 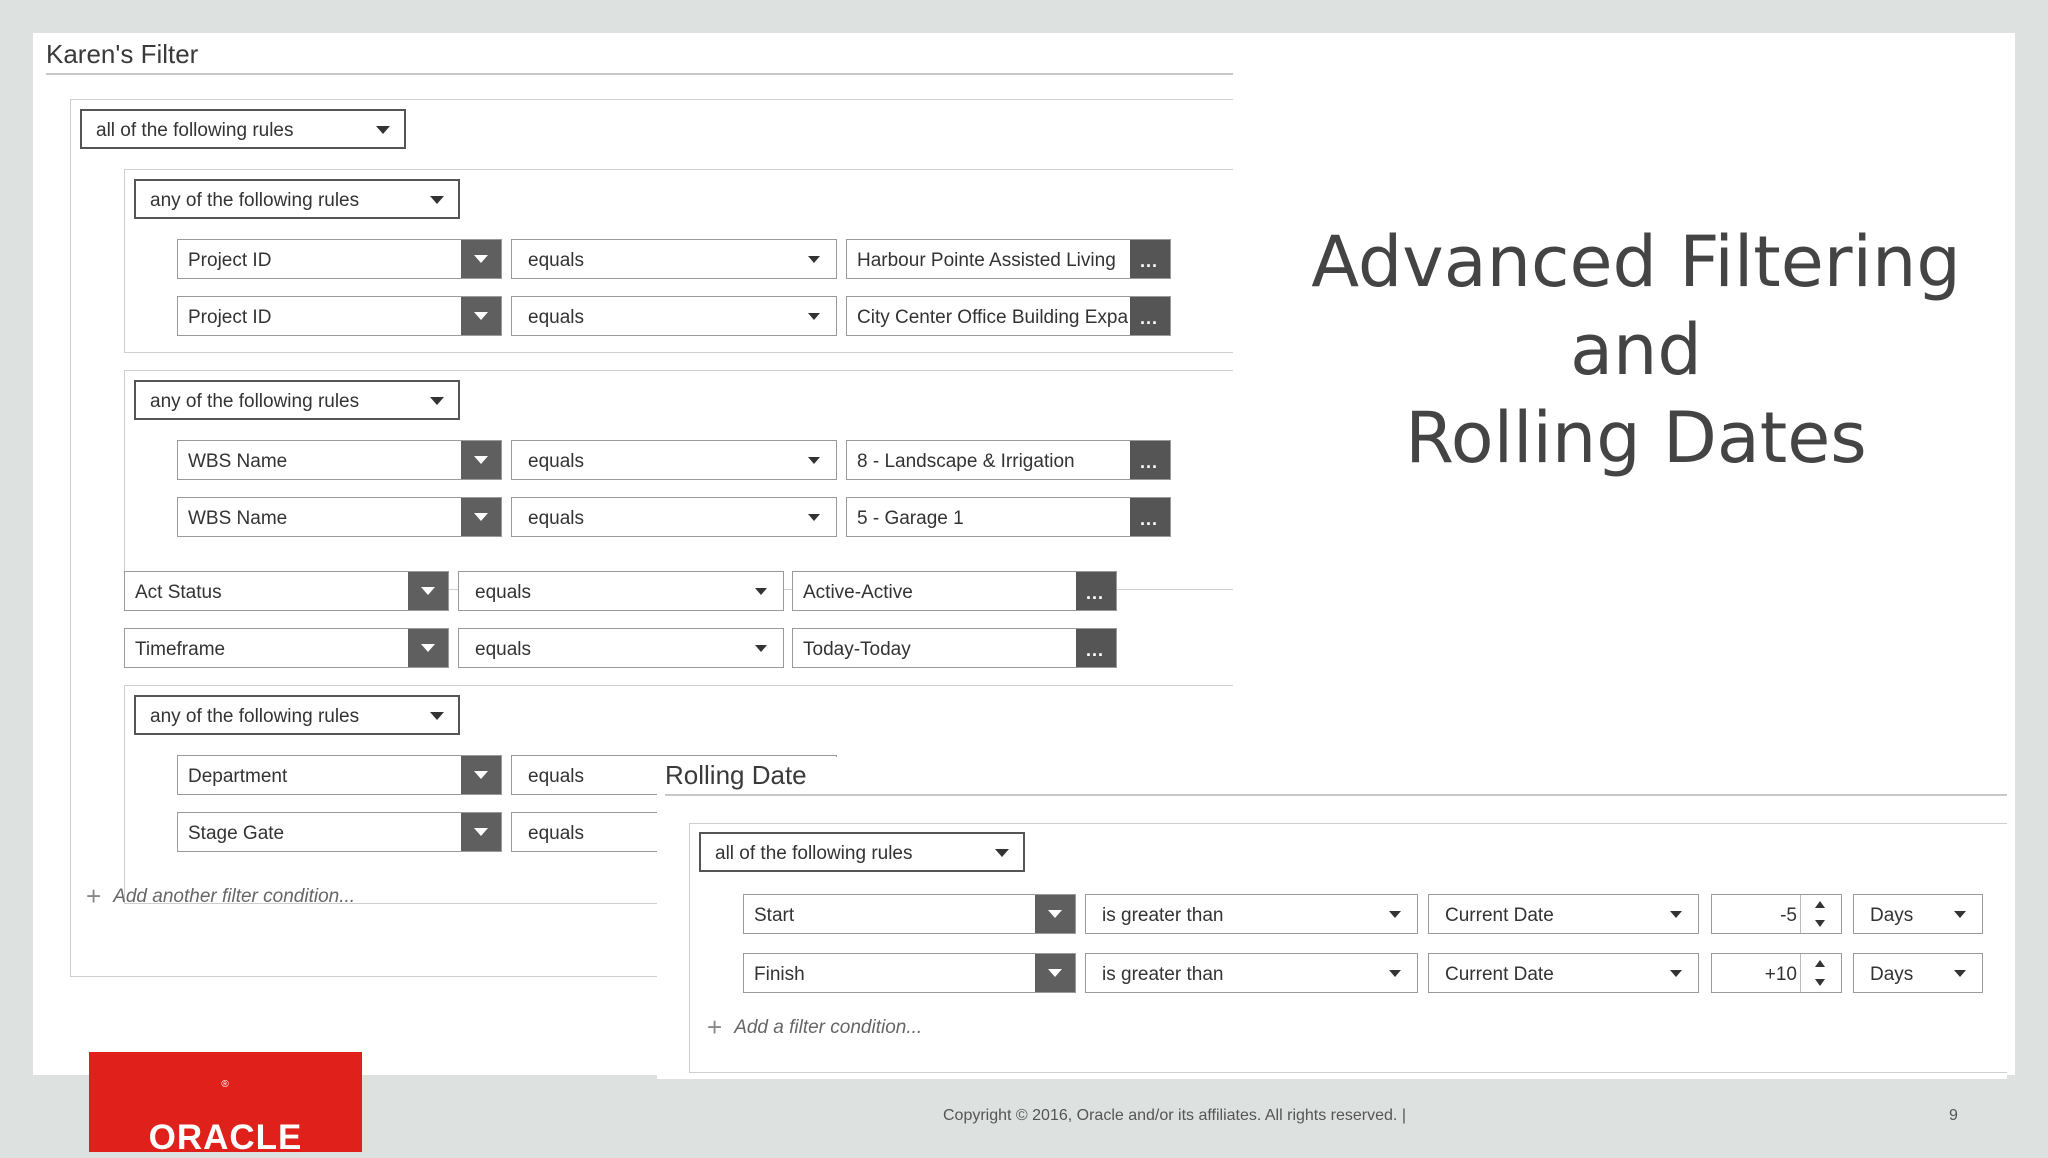 What do you see at coordinates (1953, 1115) in the screenshot?
I see `page-number: 9` at bounding box center [1953, 1115].